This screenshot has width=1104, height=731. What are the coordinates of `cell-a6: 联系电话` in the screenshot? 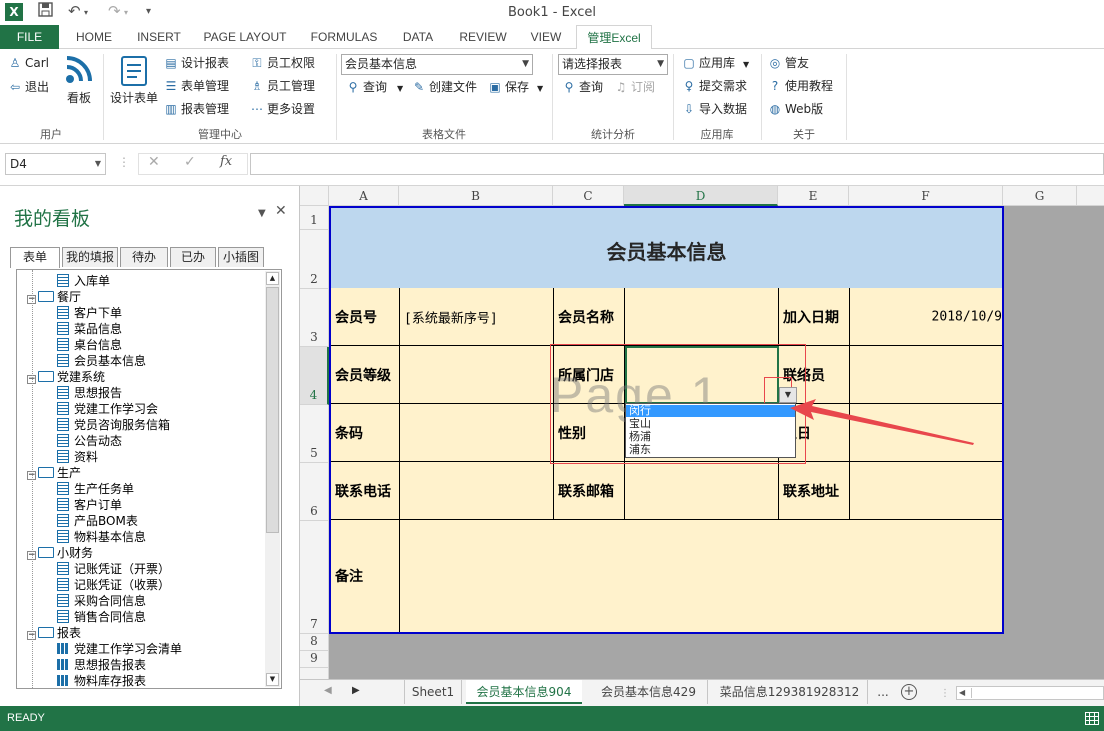 It's located at (365, 491).